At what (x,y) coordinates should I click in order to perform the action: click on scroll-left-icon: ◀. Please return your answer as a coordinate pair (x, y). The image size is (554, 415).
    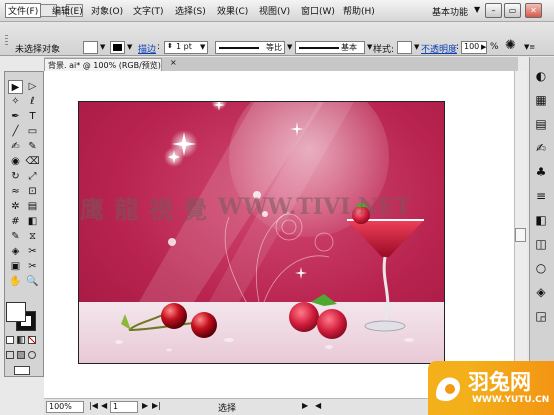
    Looking at the image, I should click on (318, 405).